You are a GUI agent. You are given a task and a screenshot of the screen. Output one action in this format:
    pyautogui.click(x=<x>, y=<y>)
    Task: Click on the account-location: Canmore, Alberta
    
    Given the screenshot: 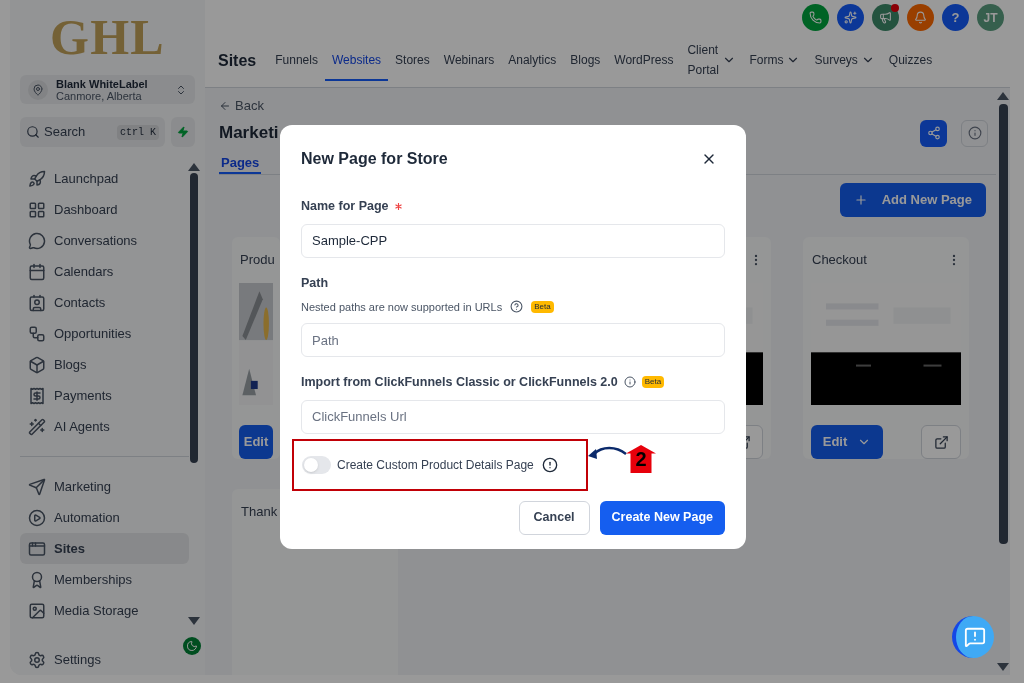 What is the action you would take?
    pyautogui.click(x=99, y=95)
    